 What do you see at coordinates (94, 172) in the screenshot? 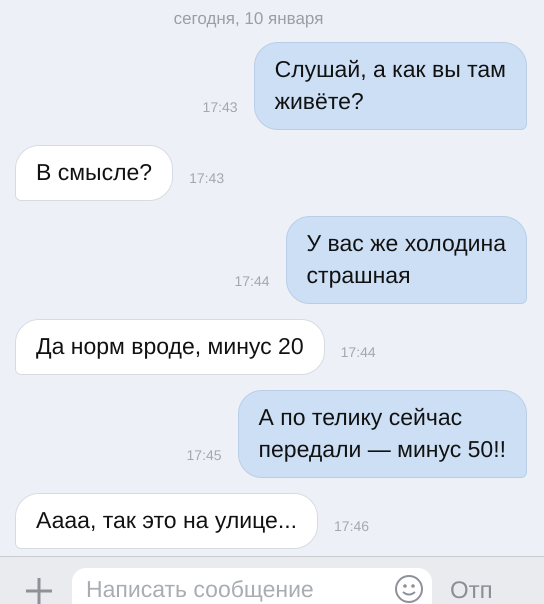
I see `incoming-message: В смысле?` at bounding box center [94, 172].